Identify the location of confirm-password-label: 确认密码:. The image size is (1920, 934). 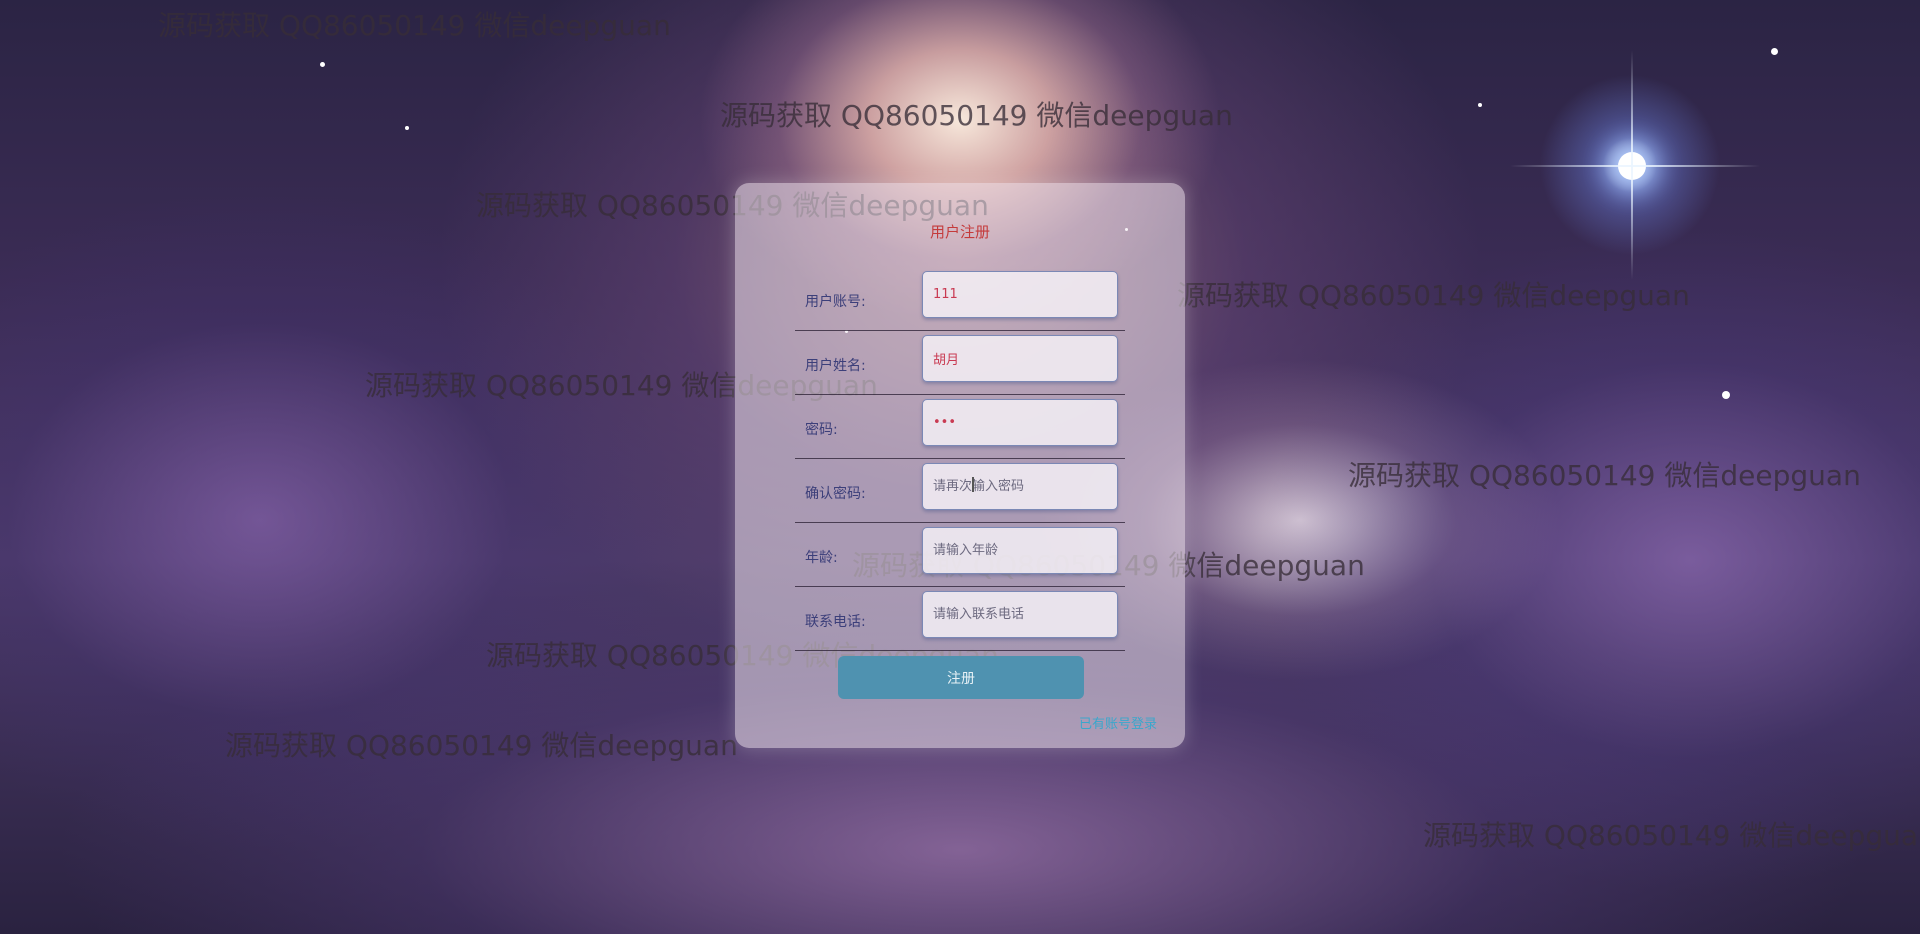
(835, 494).